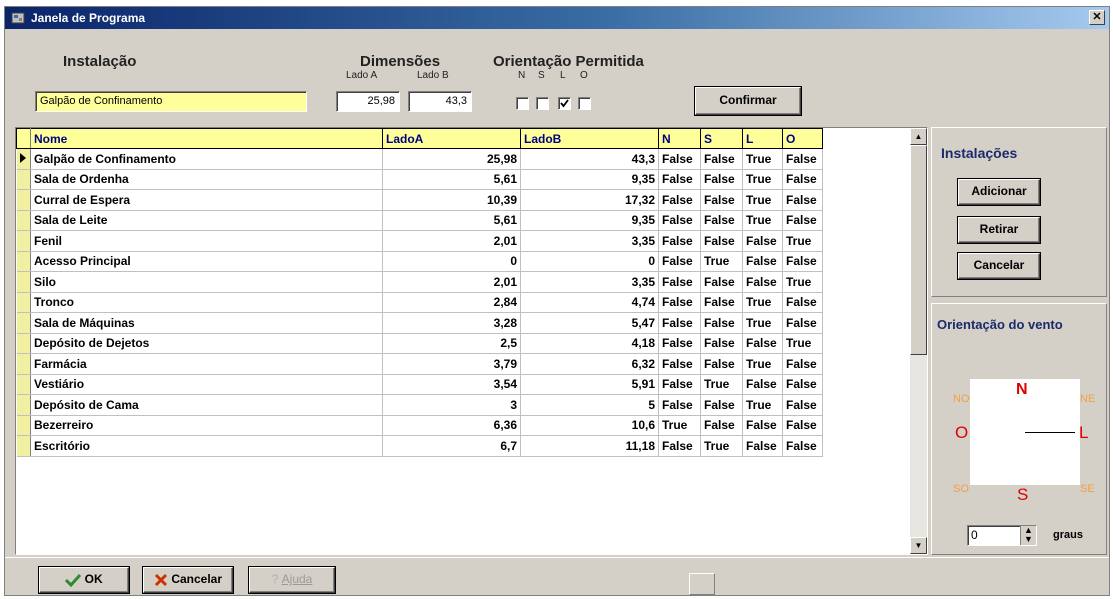 The width and height of the screenshot is (1113, 599). Describe the element at coordinates (589, 425) in the screenshot. I see `cell-ladob: 10,6` at that location.